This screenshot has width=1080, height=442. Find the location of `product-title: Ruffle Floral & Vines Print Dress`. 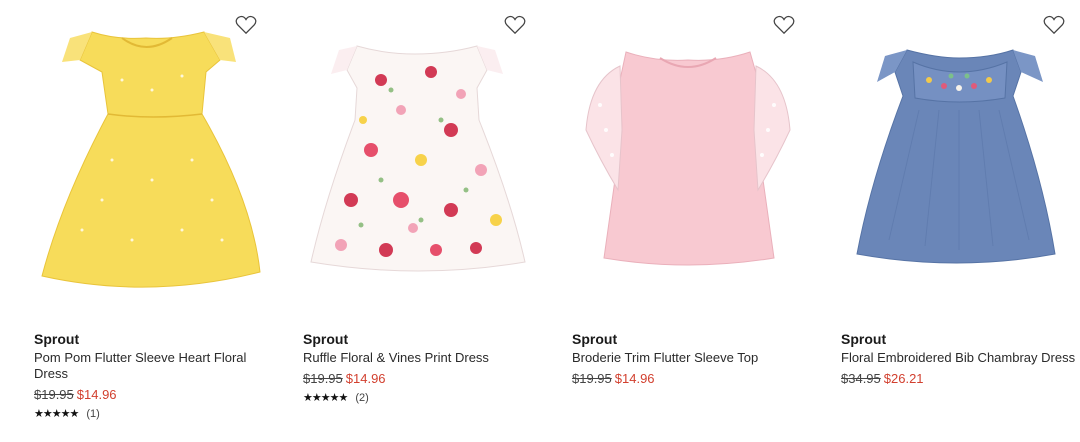

product-title: Ruffle Floral & Vines Print Dress is located at coordinates (423, 358).